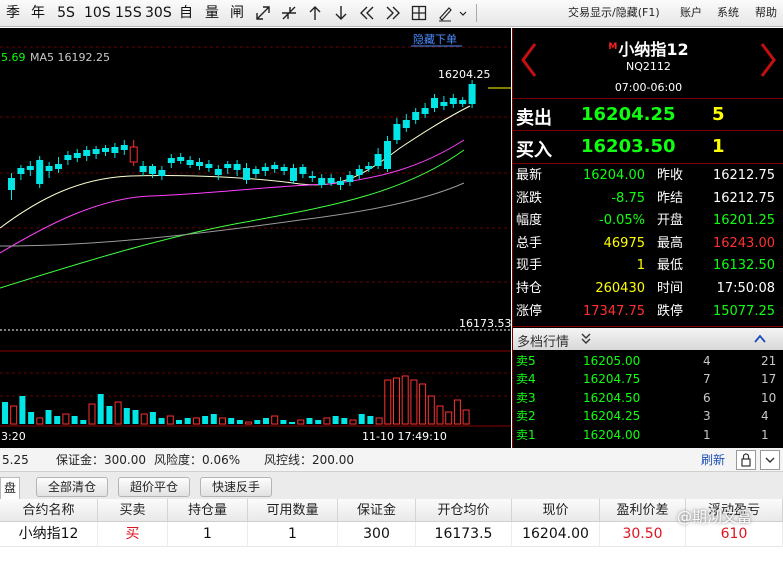 The height and width of the screenshot is (561, 783). What do you see at coordinates (707, 416) in the screenshot?
I see `depth-qty: 3` at bounding box center [707, 416].